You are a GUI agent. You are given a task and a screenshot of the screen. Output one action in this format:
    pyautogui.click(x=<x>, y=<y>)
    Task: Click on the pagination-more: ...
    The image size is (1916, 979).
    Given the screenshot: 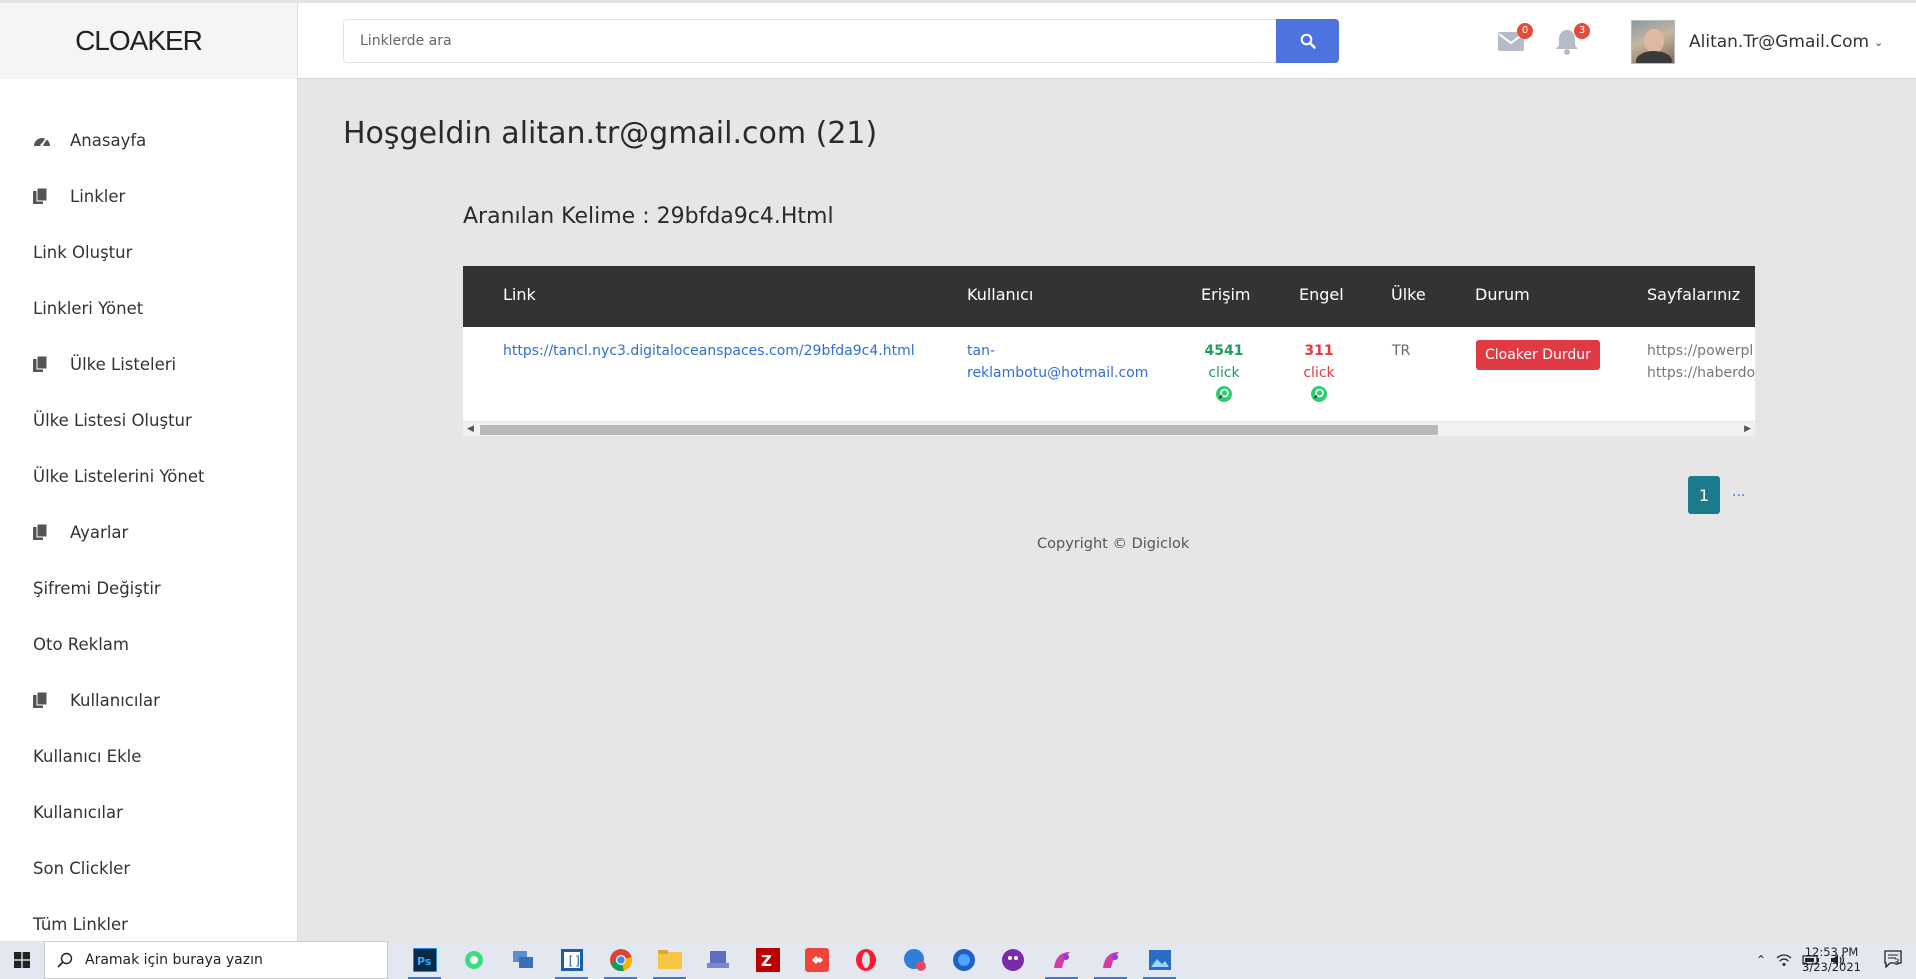 What is the action you would take?
    pyautogui.click(x=1738, y=492)
    